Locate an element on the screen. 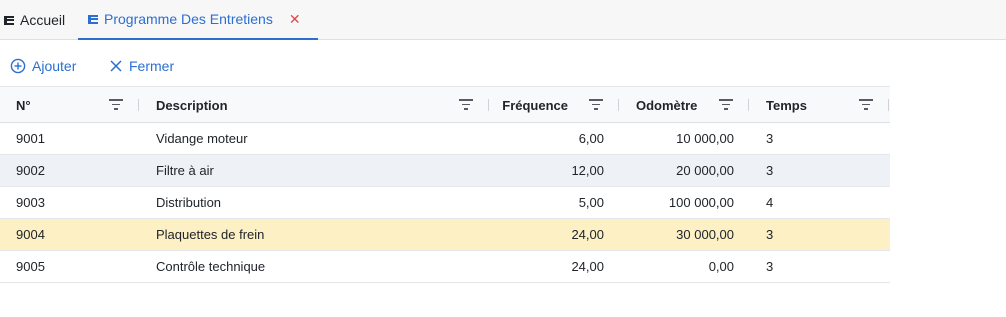 The image size is (1006, 317). close-icon is located at coordinates (116, 66).